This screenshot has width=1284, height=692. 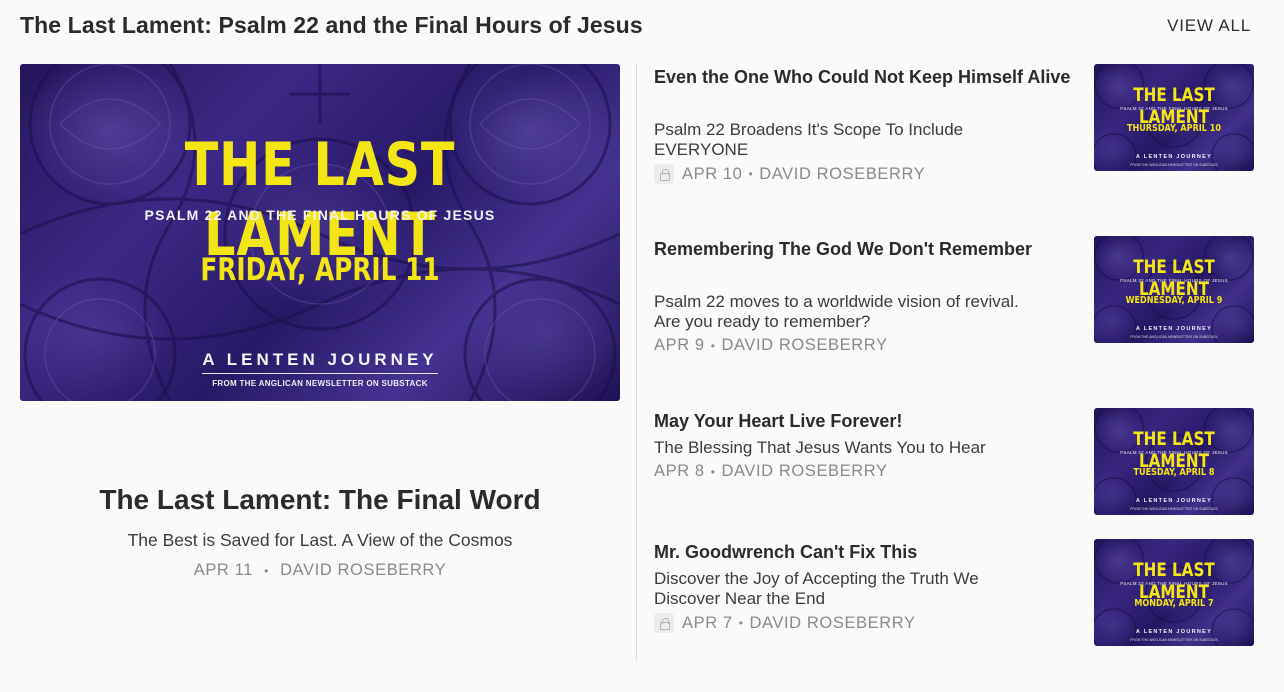 What do you see at coordinates (1174, 128) in the screenshot?
I see `thumbnail-date: THURSDAY, APRIL 10` at bounding box center [1174, 128].